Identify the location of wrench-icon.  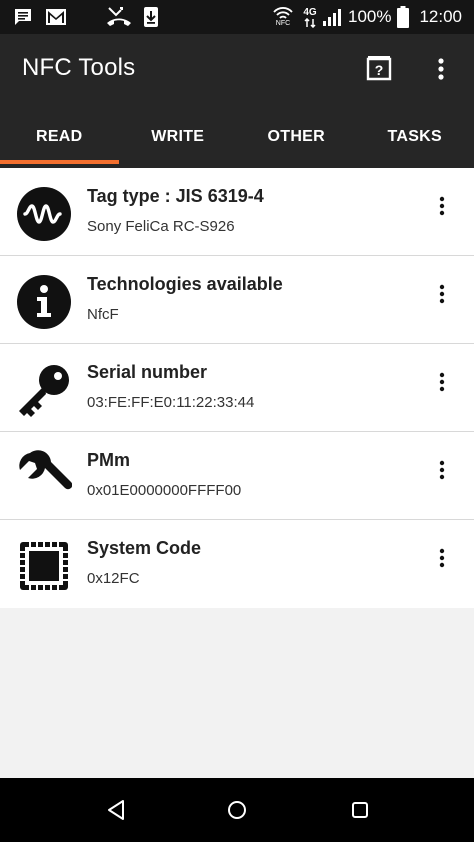
(44, 478).